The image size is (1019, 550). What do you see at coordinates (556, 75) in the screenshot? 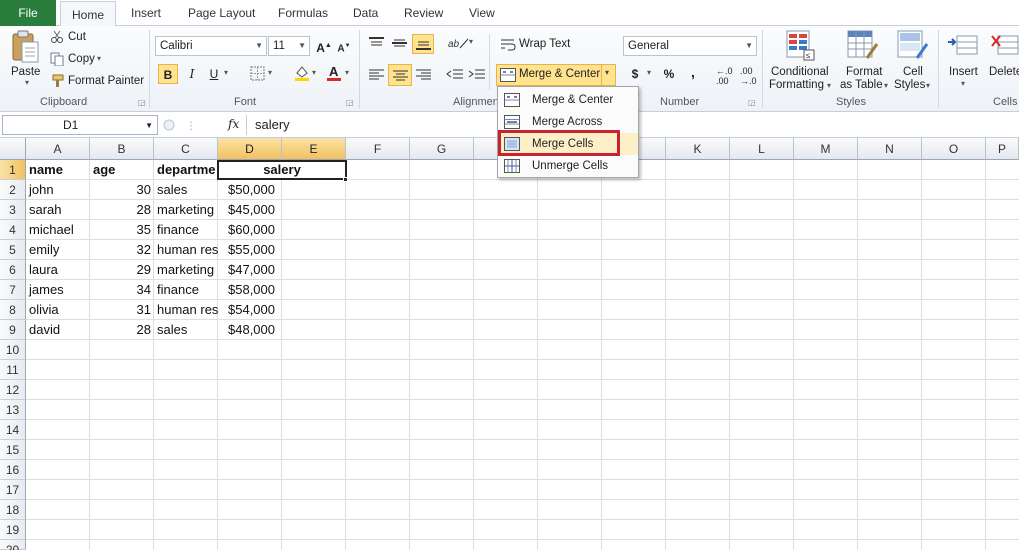
I see `merge-center-button: Merge & Center ▾` at bounding box center [556, 75].